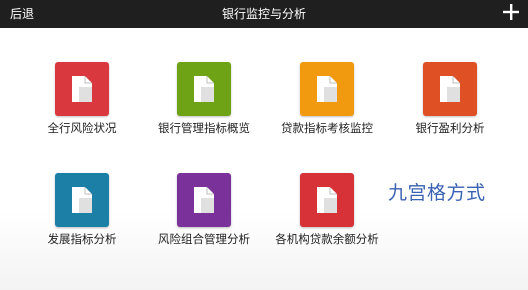  Describe the element at coordinates (327, 239) in the screenshot. I see `tile-label: 各机构贷款余额分析` at that location.